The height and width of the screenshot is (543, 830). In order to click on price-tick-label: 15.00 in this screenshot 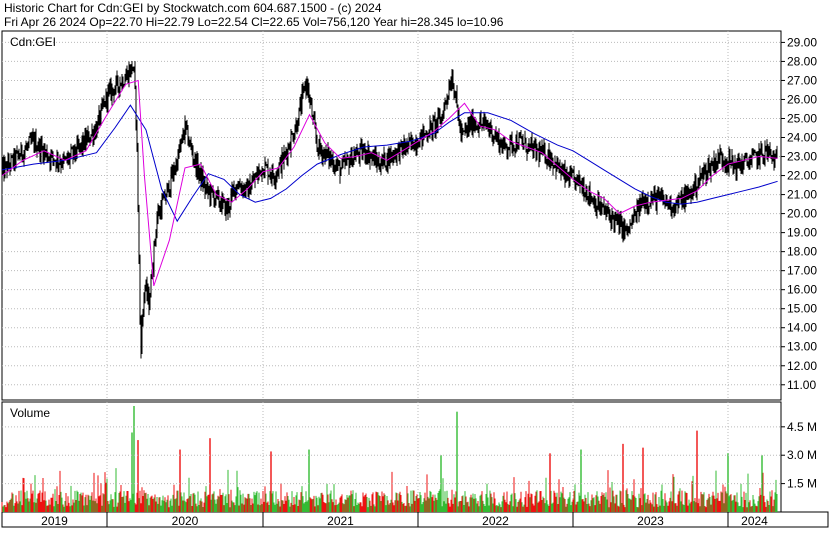, I will do `click(802, 309)`.